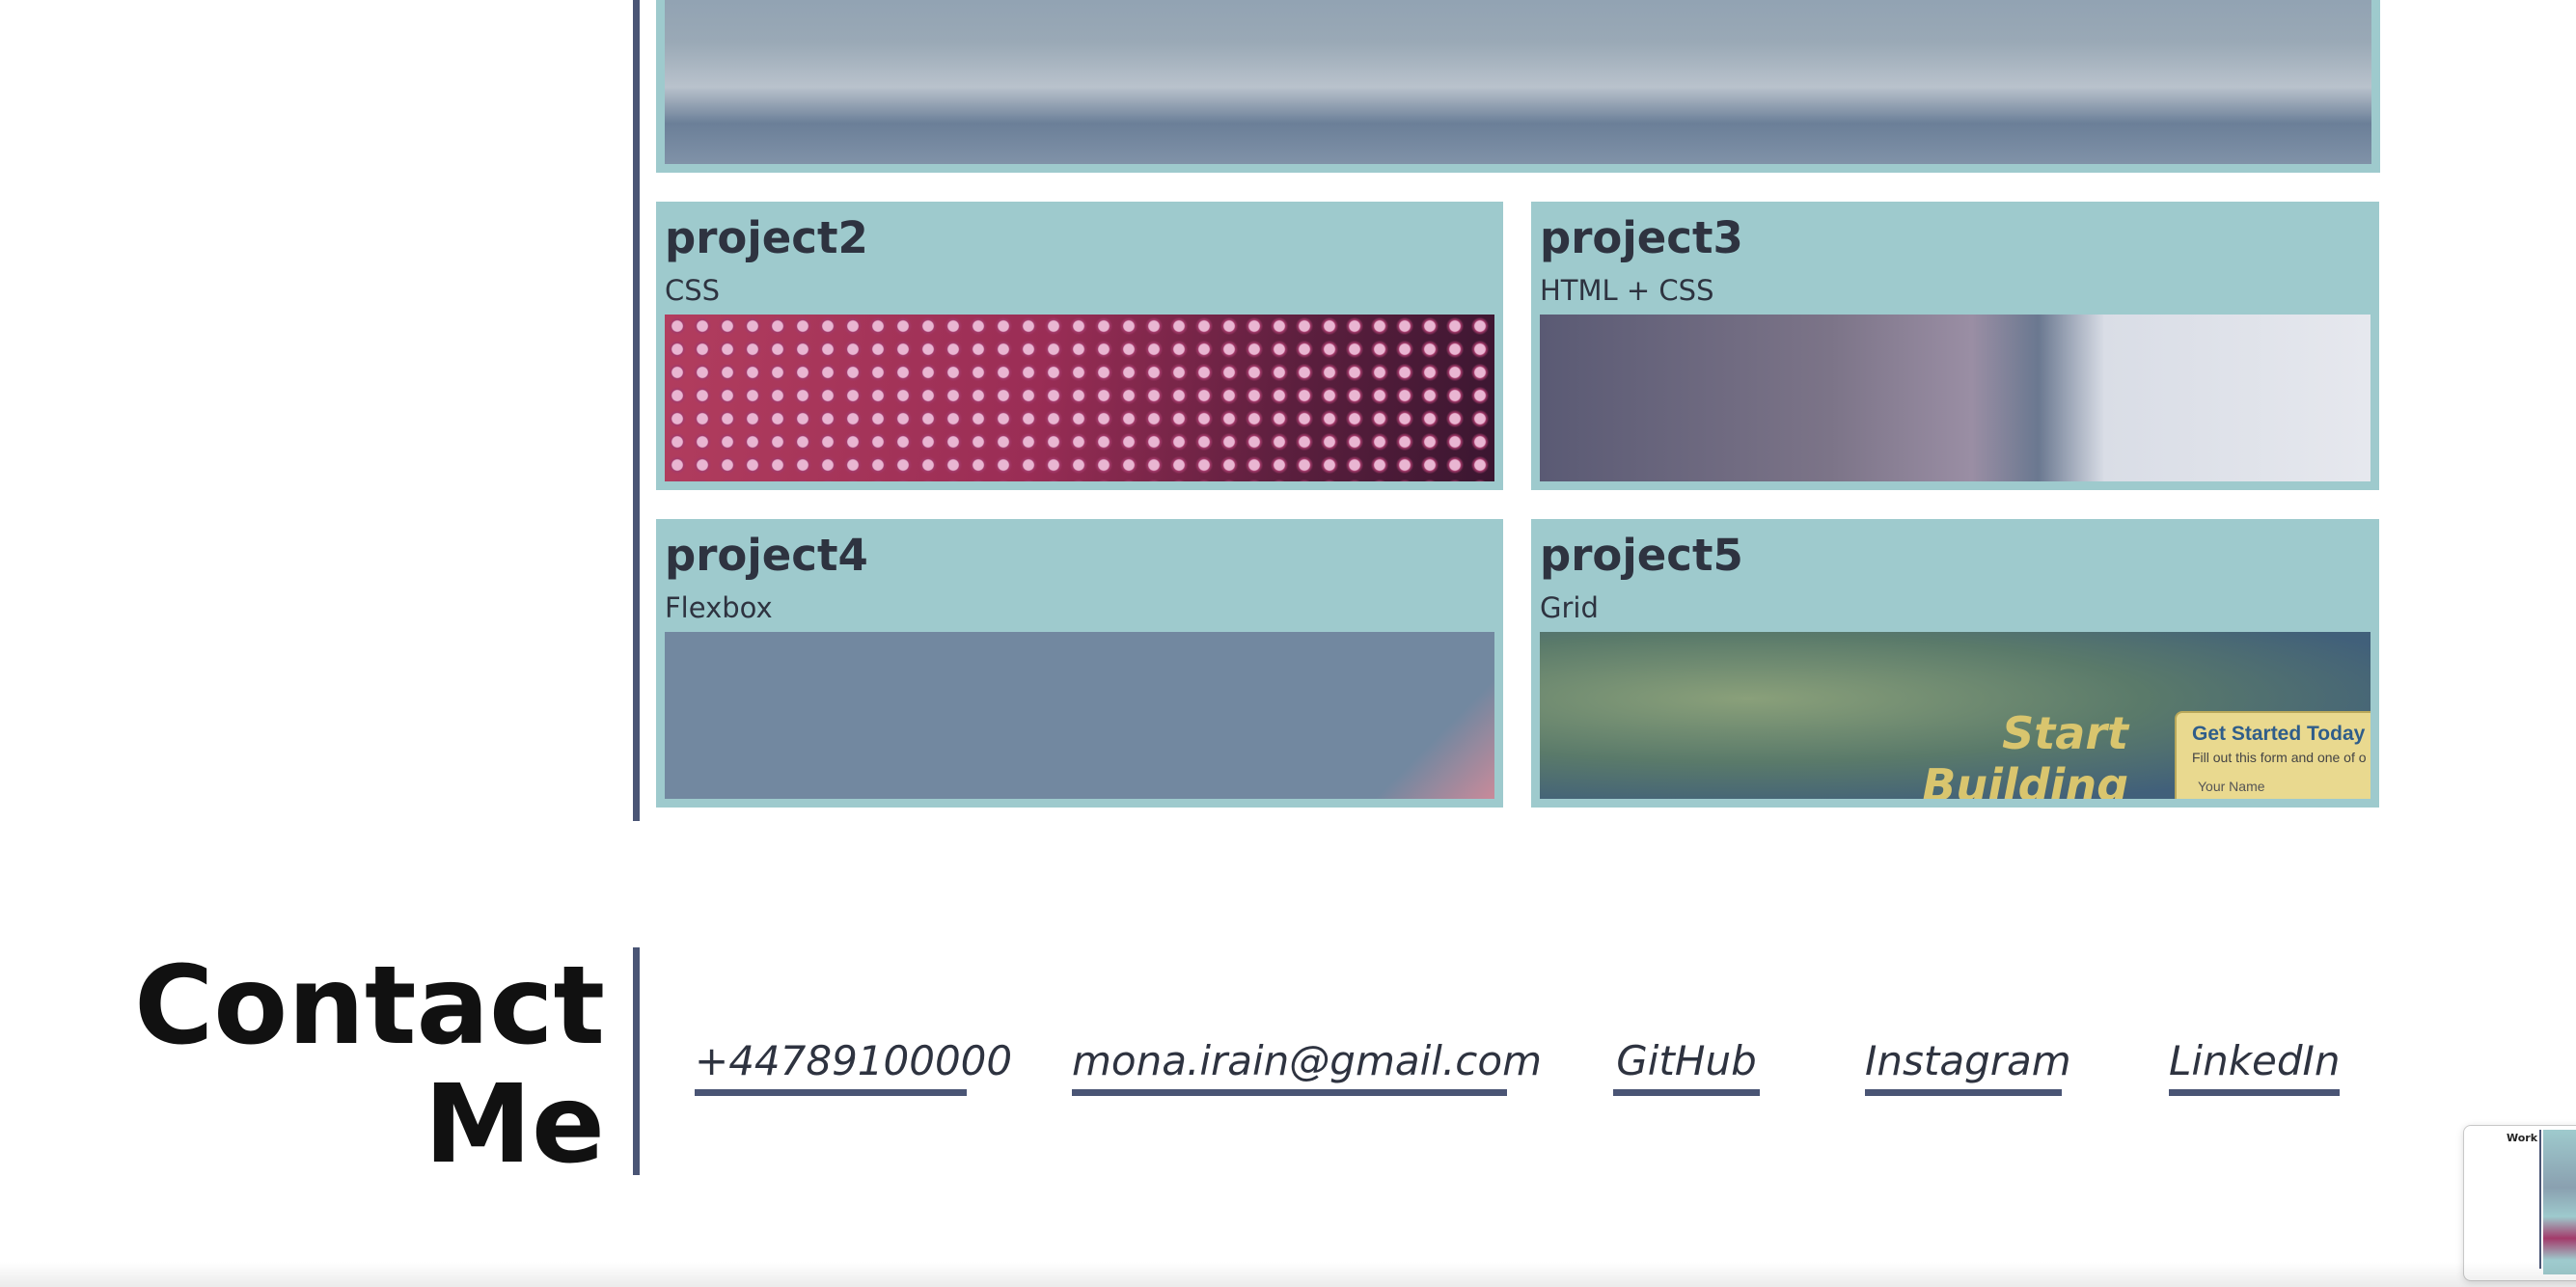 The width and height of the screenshot is (2576, 1287). I want to click on page-thumbnail: Work, so click(2520, 1203).